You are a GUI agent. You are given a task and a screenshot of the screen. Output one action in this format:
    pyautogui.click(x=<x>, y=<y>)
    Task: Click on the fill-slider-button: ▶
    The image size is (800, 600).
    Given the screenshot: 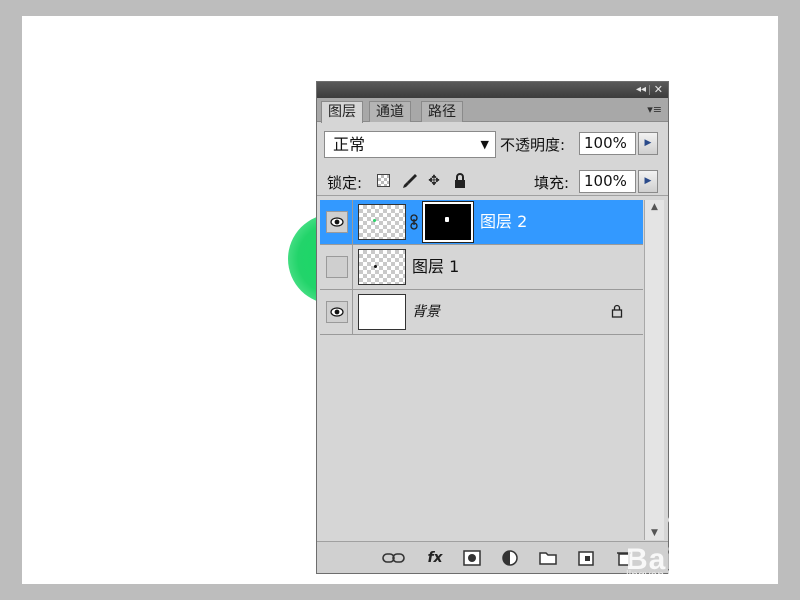 What is the action you would take?
    pyautogui.click(x=648, y=181)
    